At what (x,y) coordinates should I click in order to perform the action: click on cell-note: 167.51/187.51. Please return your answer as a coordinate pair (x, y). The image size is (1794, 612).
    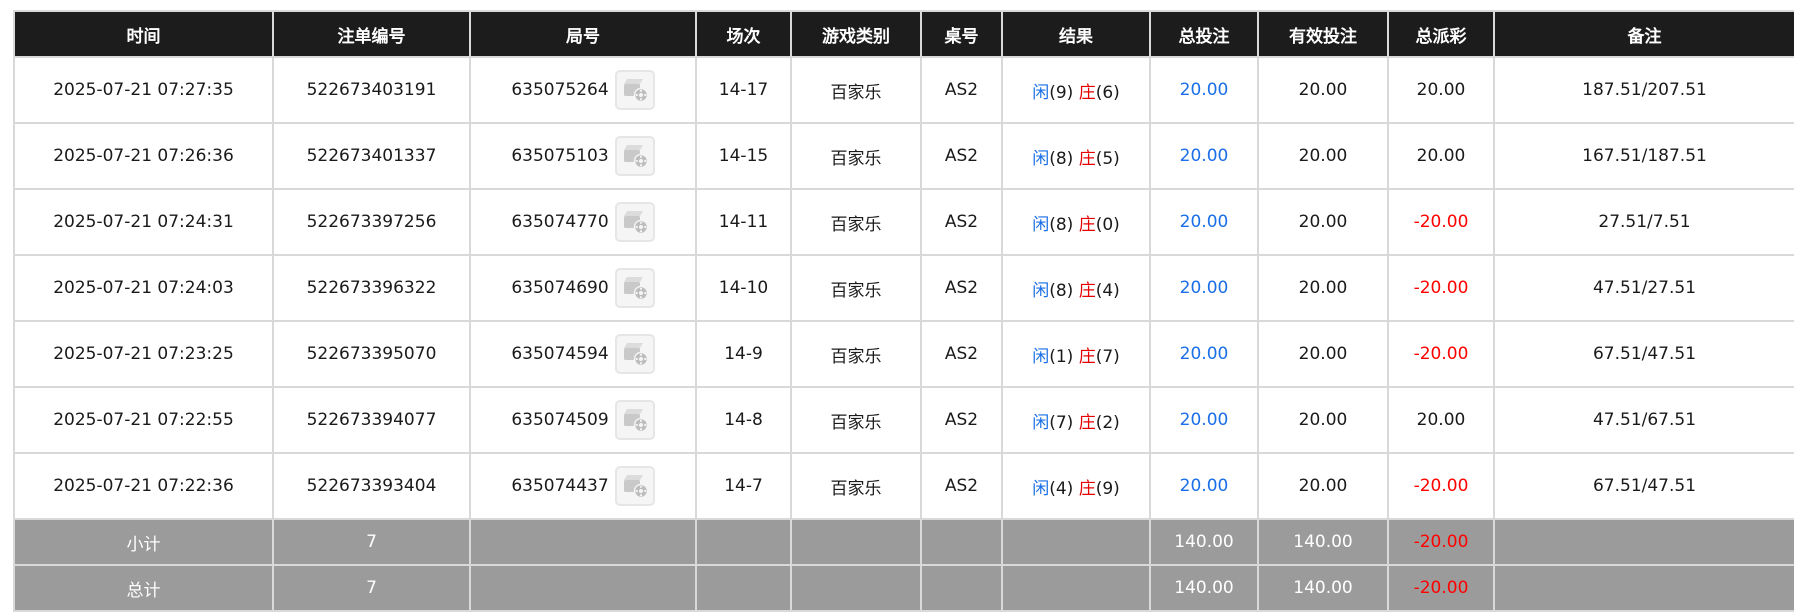
    Looking at the image, I should click on (1643, 156).